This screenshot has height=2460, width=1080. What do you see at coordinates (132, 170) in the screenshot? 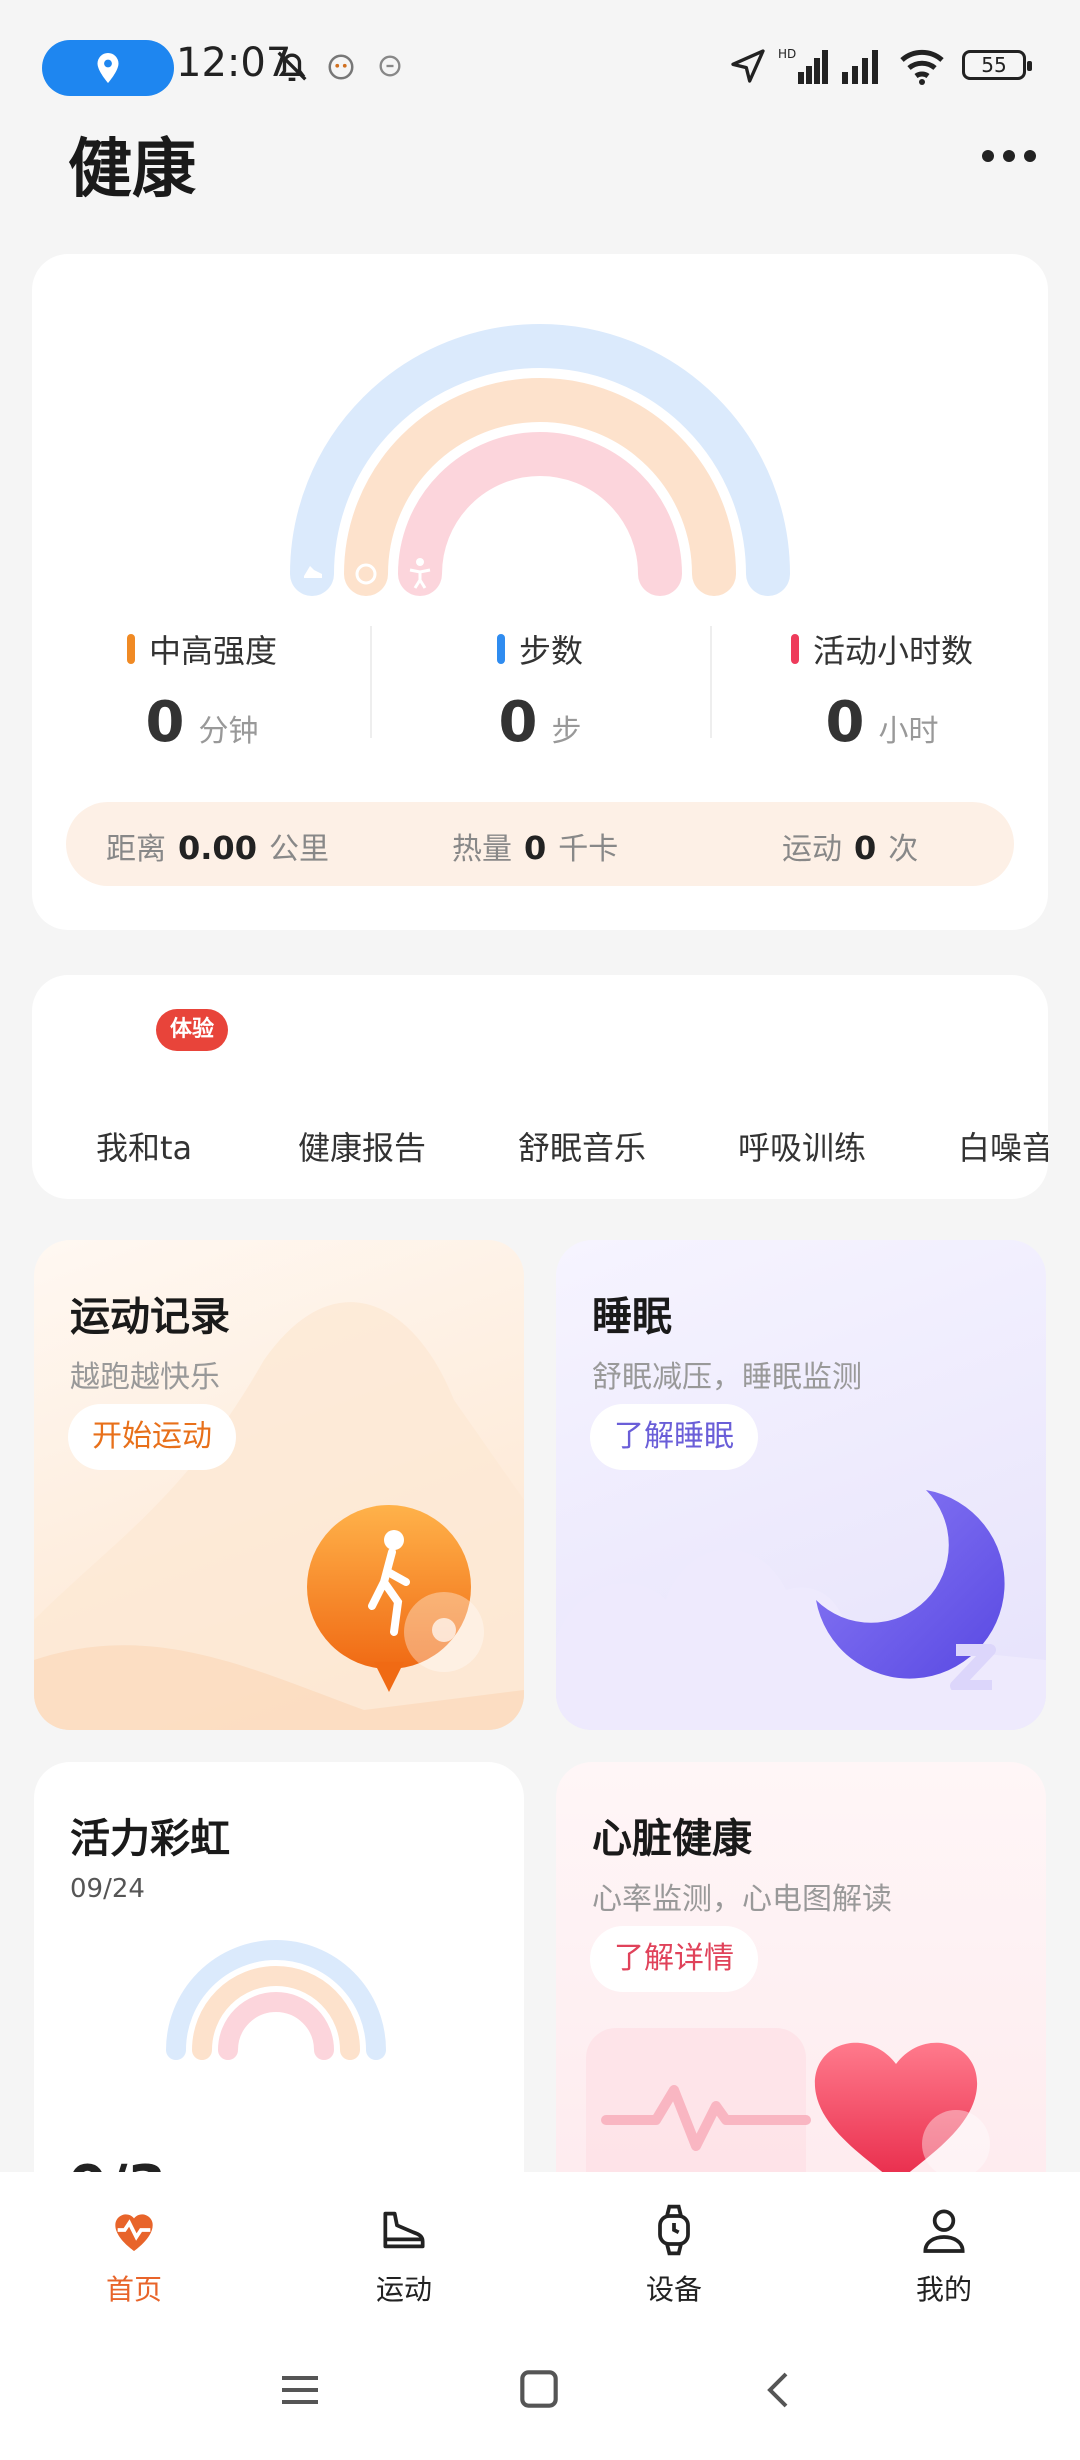
I see `page-title: 健康` at bounding box center [132, 170].